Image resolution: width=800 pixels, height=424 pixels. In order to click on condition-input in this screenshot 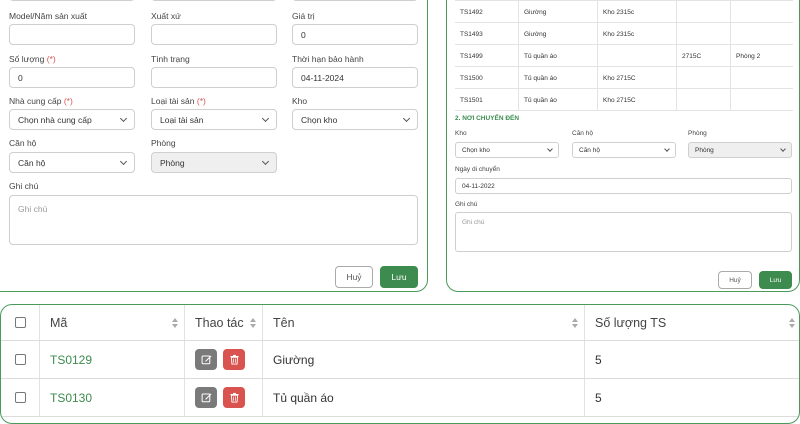, I will do `click(214, 77)`.